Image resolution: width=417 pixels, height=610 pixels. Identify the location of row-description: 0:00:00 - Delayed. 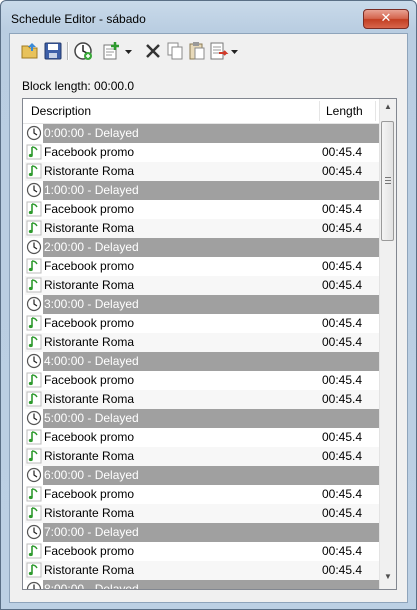
(91, 133).